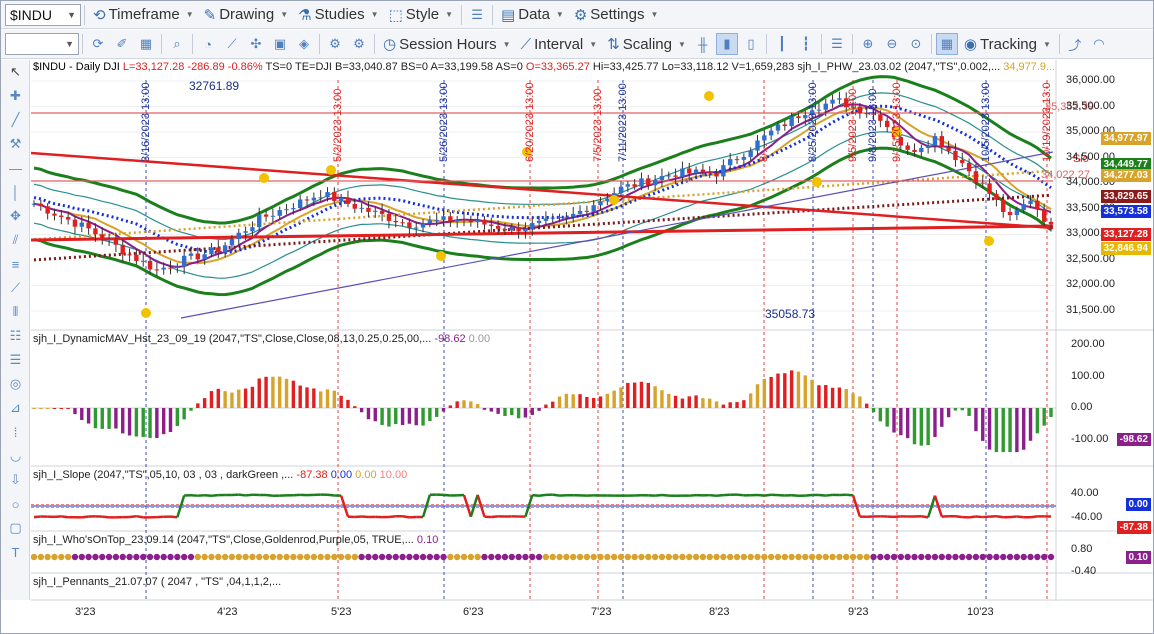 The width and height of the screenshot is (1154, 634). Describe the element at coordinates (15, 264) in the screenshot. I see `fib-icon: ≡` at that location.